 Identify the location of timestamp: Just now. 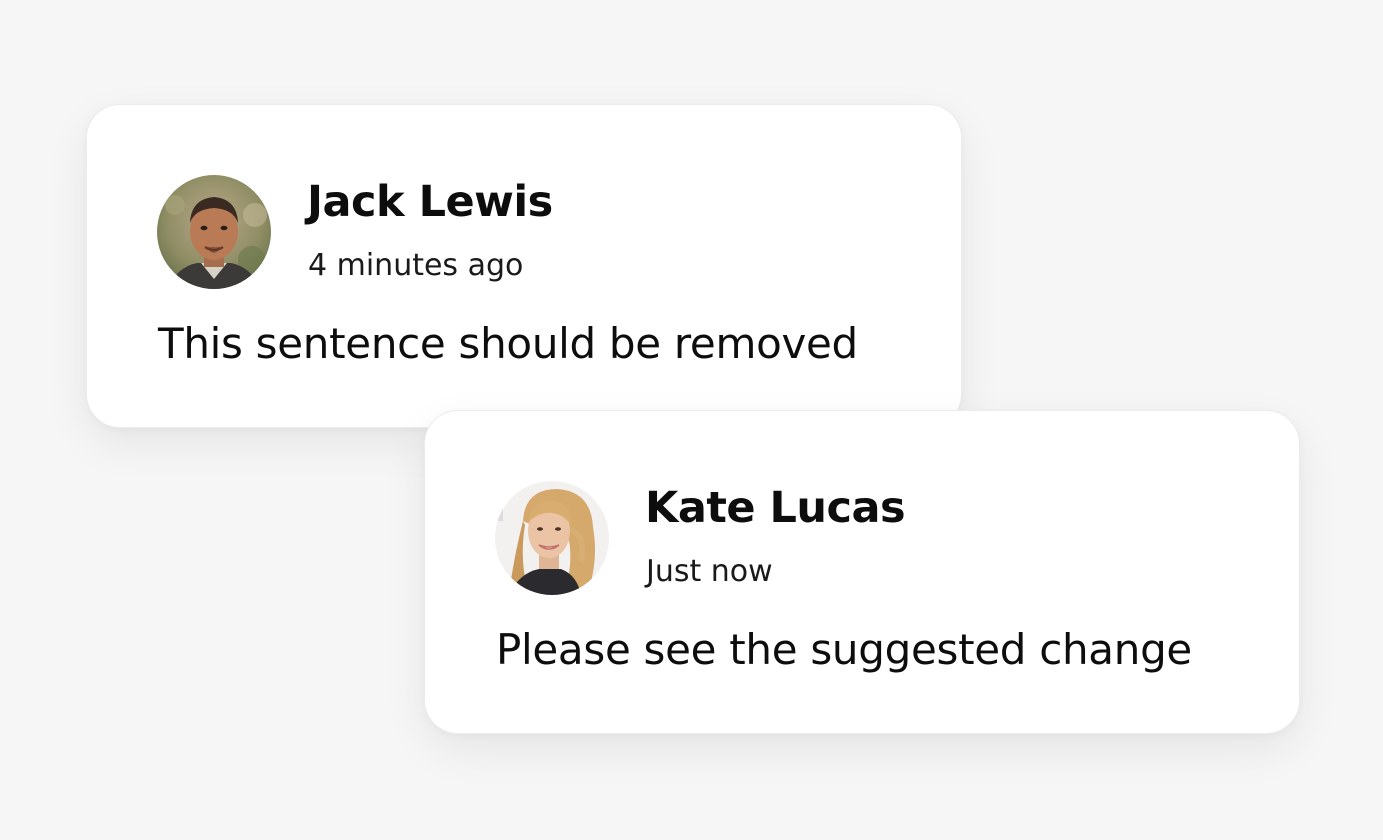
(709, 571).